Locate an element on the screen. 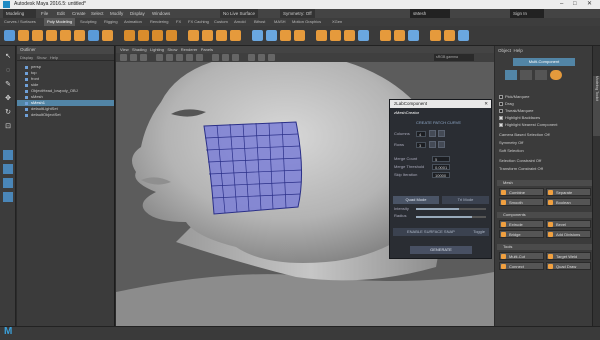 This screenshot has width=600, height=340. close-icon: ✕ is located at coordinates (589, 4).